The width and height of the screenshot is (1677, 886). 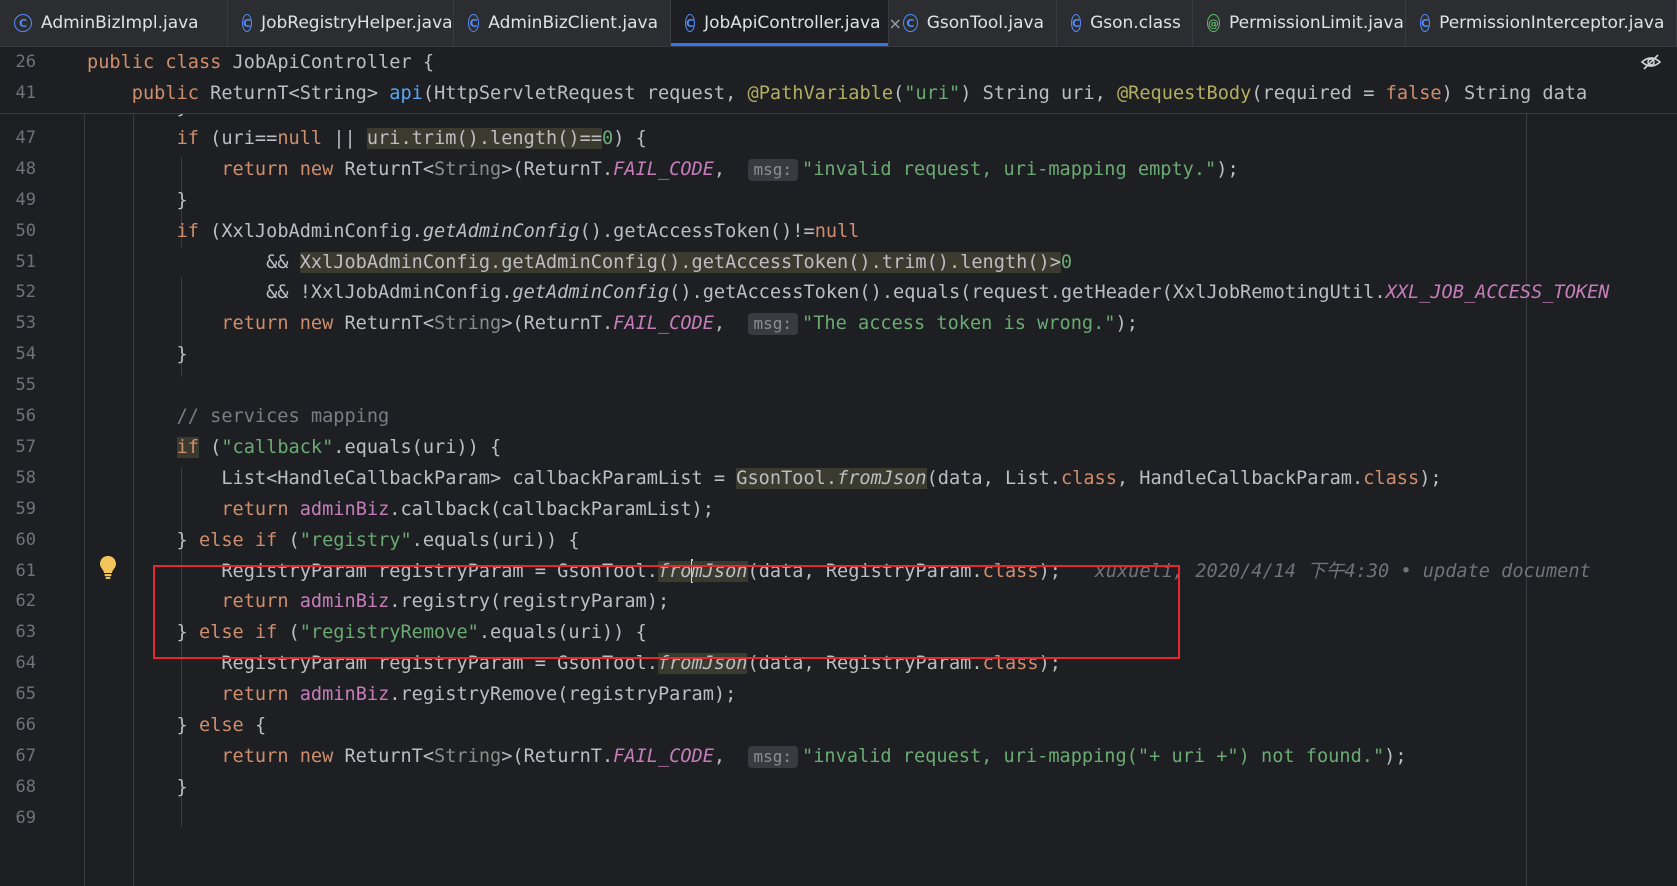 What do you see at coordinates (495, 540) in the screenshot?
I see `code-token: .equals(uri)) {` at bounding box center [495, 540].